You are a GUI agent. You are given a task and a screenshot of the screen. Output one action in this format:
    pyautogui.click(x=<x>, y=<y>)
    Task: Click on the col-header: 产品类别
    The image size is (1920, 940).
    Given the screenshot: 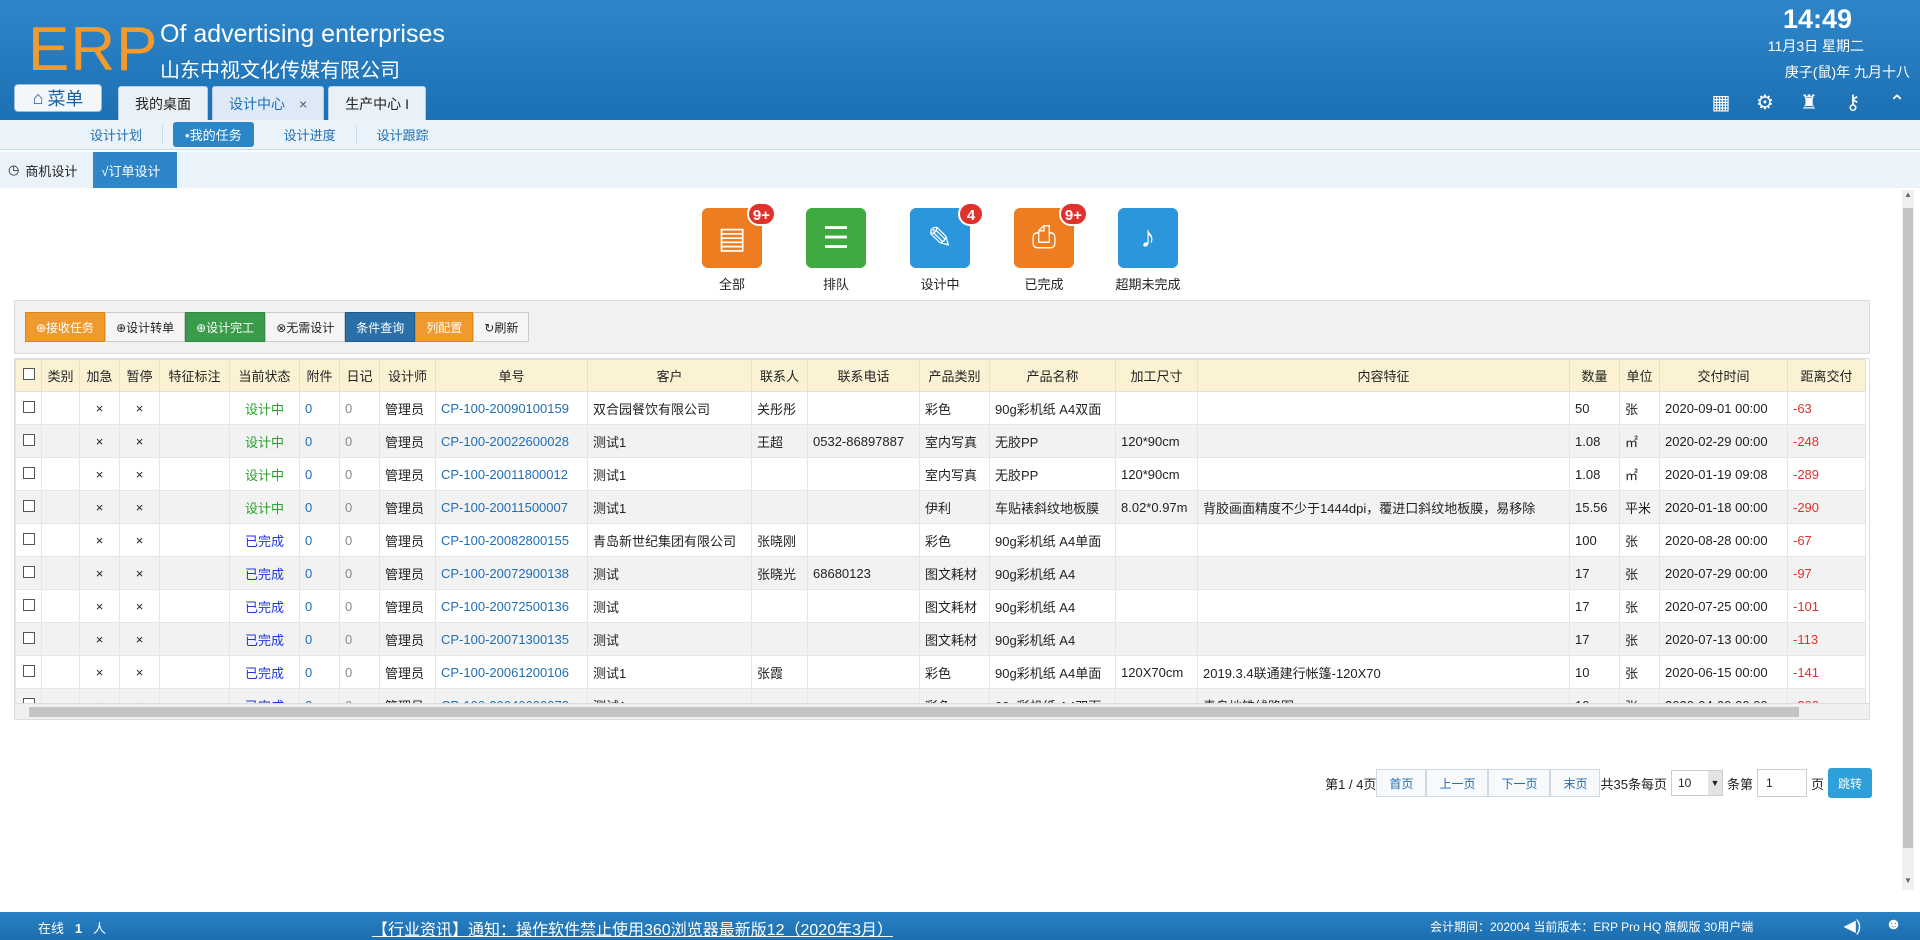 What is the action you would take?
    pyautogui.click(x=954, y=375)
    